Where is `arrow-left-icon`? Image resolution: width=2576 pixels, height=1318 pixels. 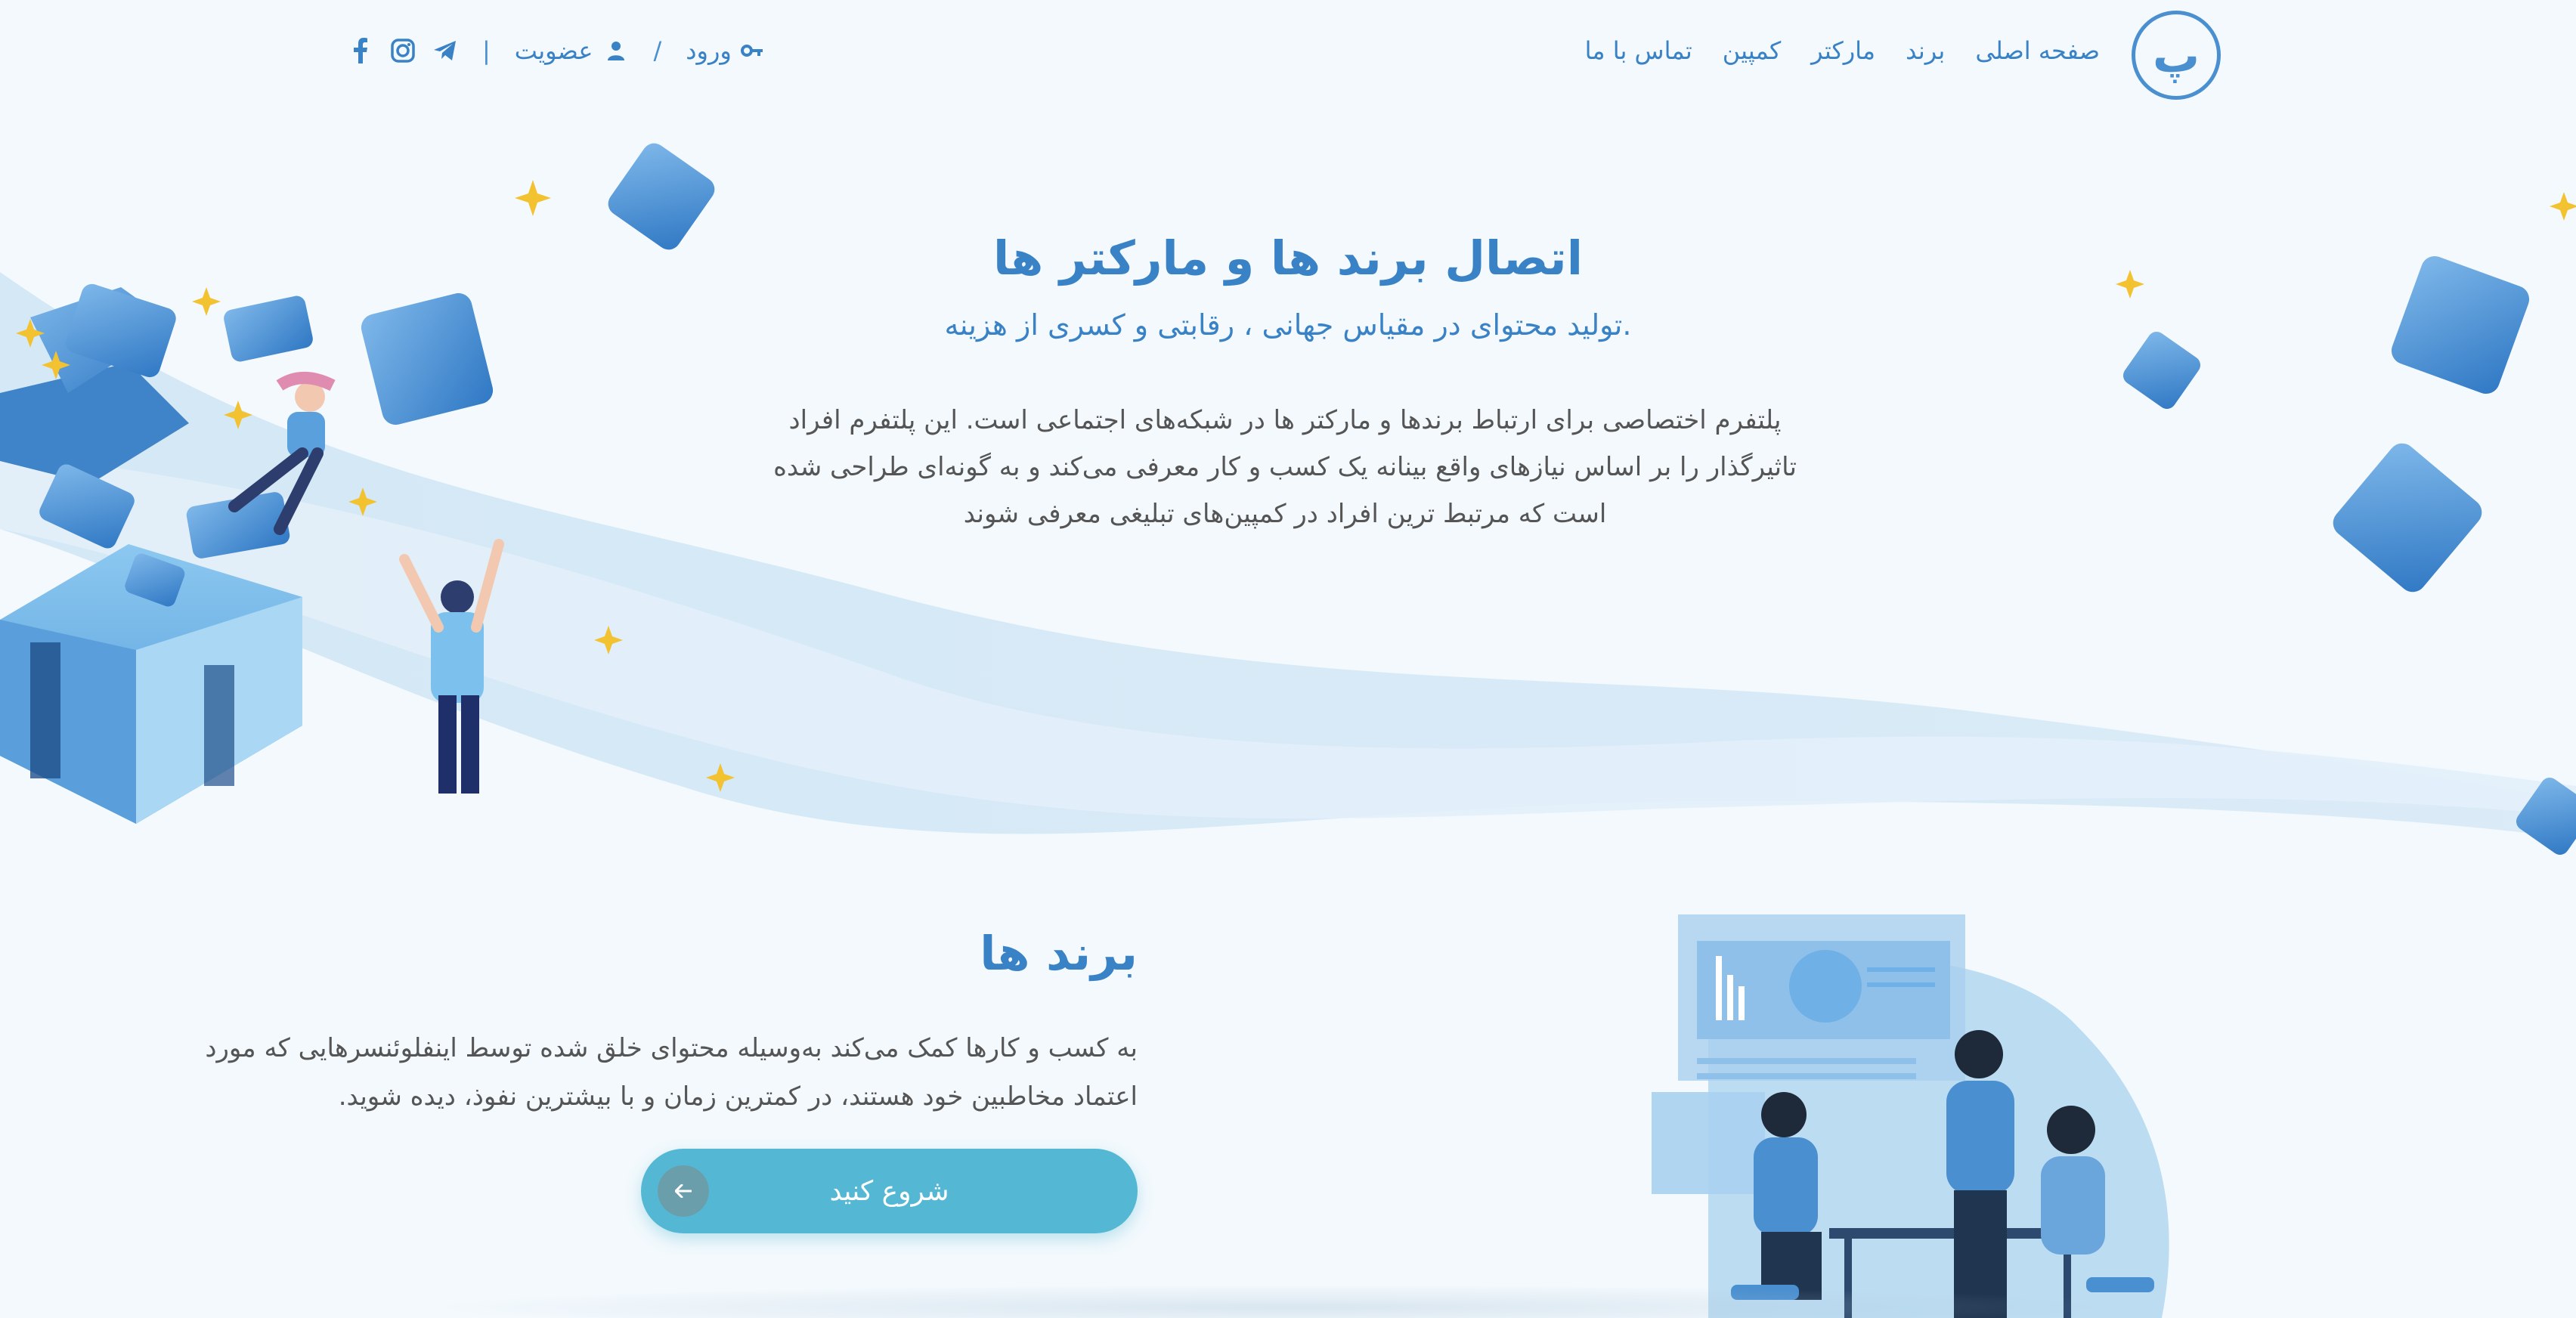 arrow-left-icon is located at coordinates (683, 1191).